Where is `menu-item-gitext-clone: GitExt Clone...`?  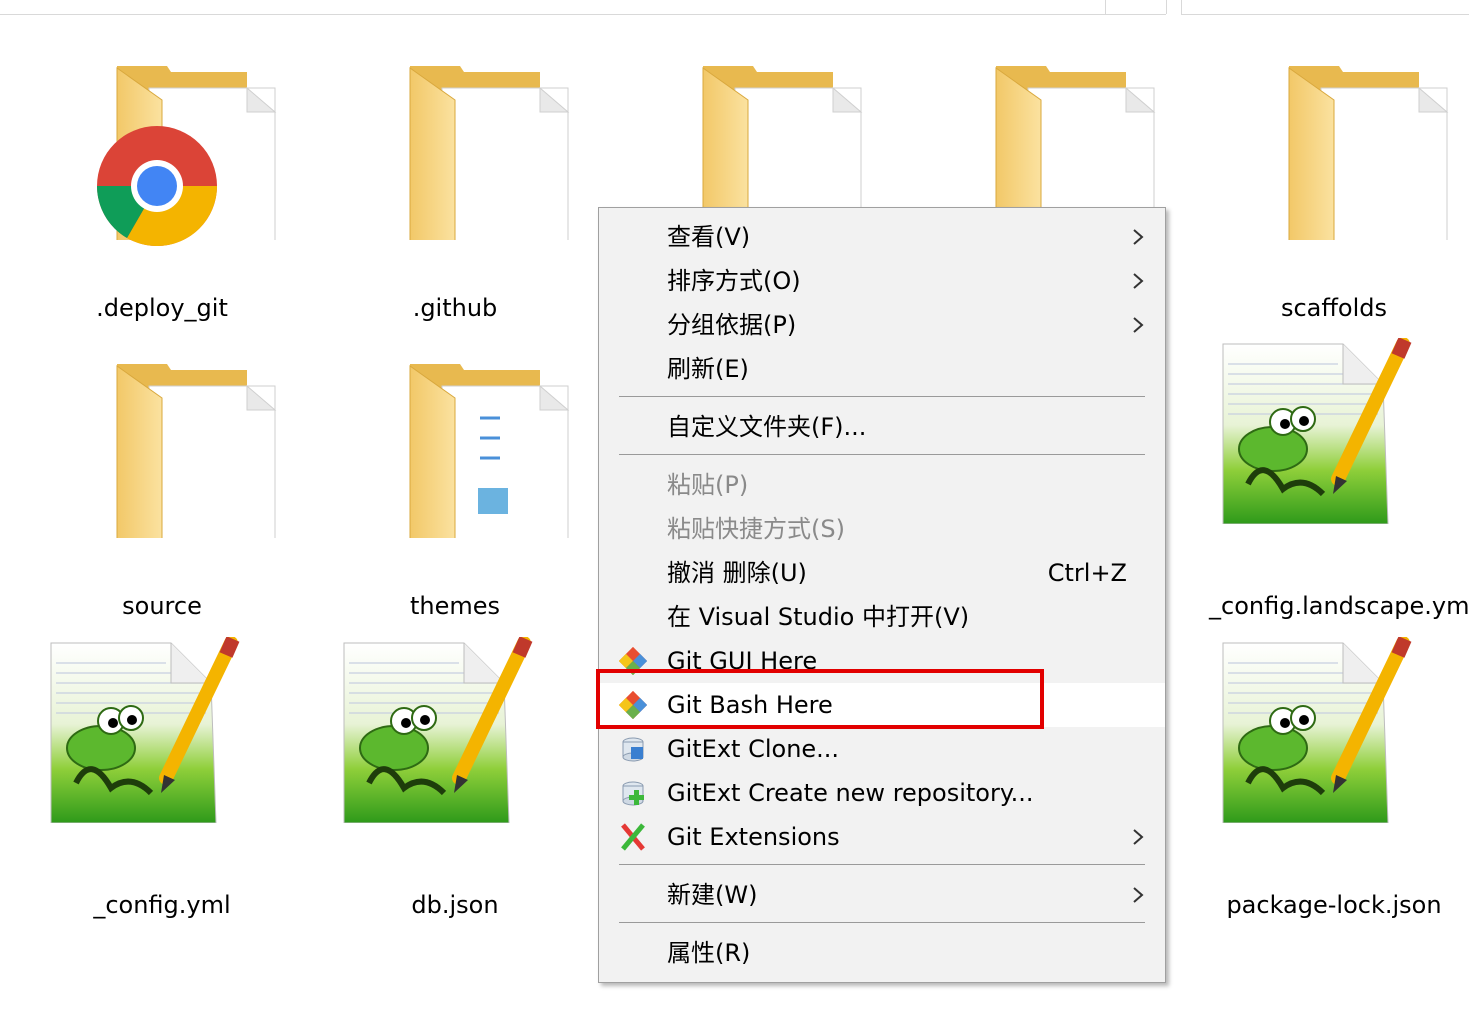 menu-item-gitext-clone: GitExt Clone... is located at coordinates (882, 749).